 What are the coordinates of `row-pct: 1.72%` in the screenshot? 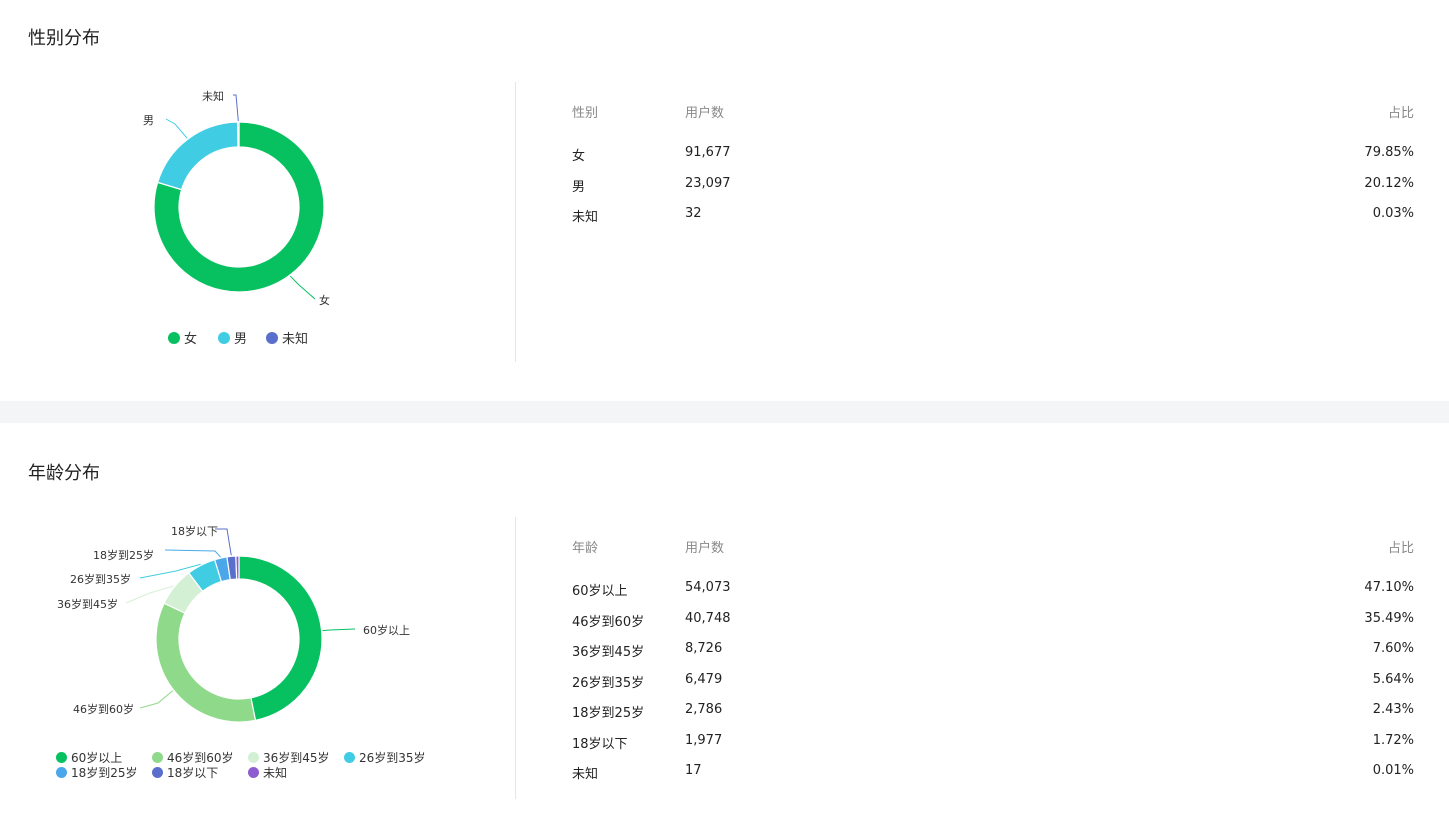 It's located at (1393, 740).